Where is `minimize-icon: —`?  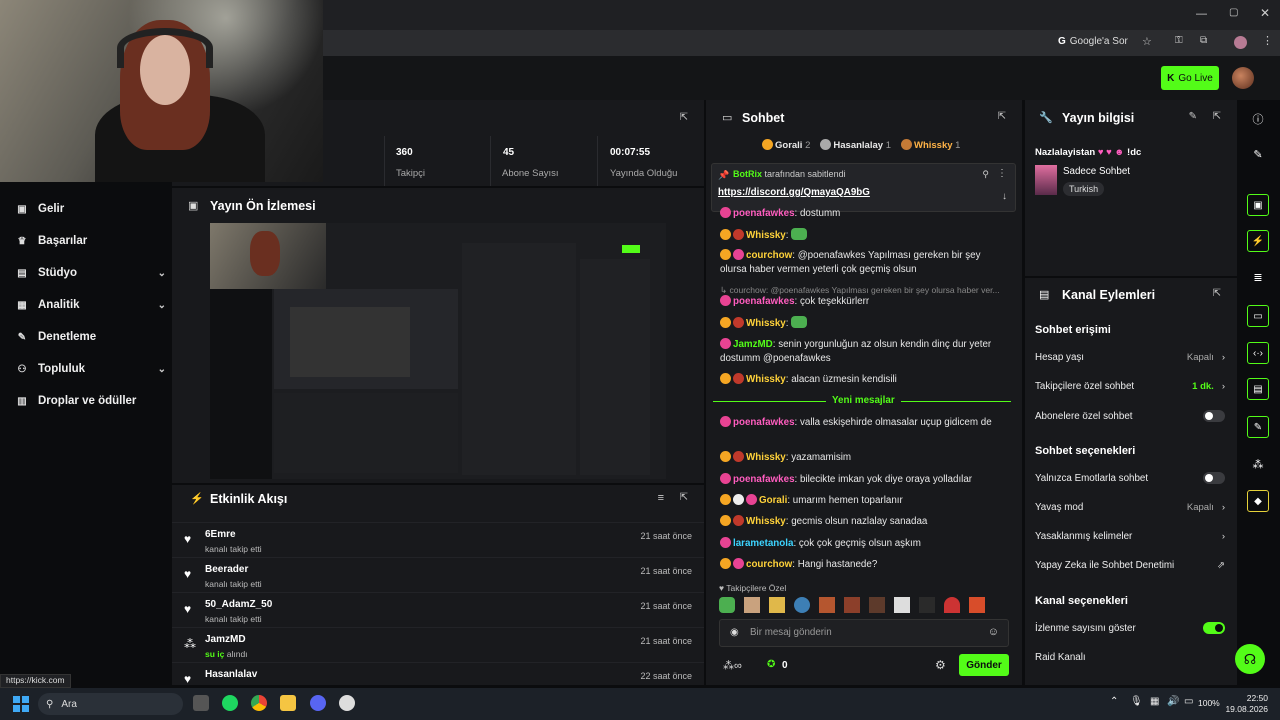 minimize-icon: — is located at coordinates (1201, 14).